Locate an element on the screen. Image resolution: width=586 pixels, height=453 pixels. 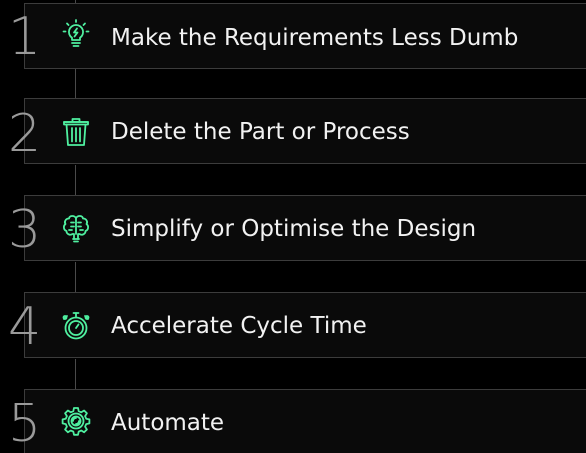
step-label: Delete the Part or Process is located at coordinates (260, 132).